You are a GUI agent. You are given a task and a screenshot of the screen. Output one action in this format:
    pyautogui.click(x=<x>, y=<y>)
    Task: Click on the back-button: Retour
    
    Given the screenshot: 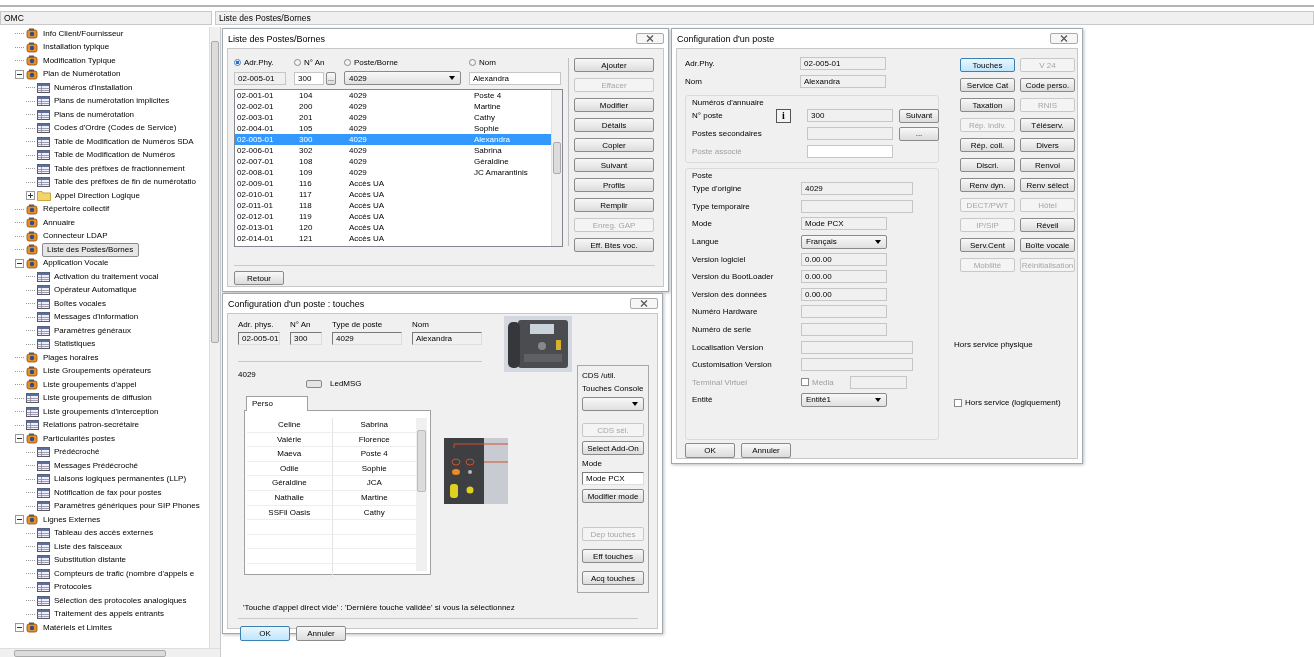 What is the action you would take?
    pyautogui.click(x=259, y=278)
    